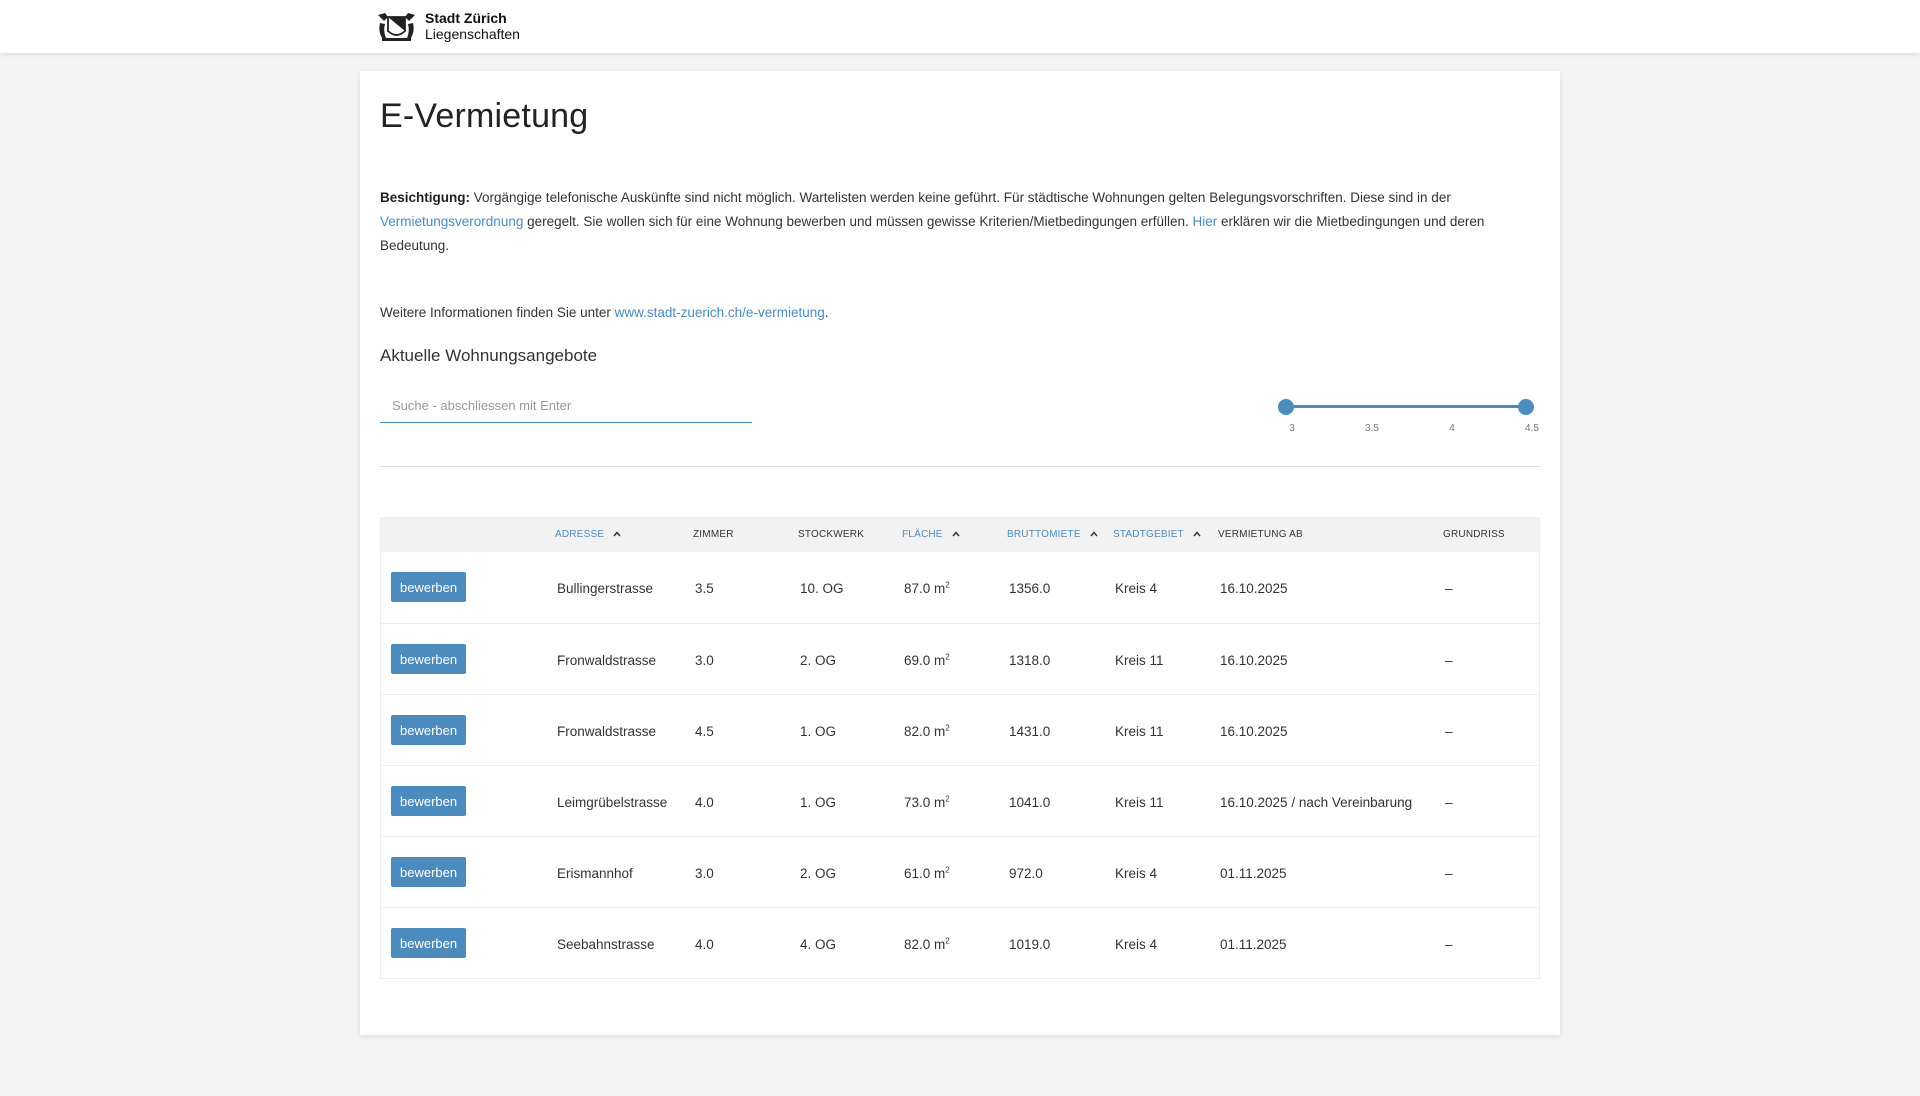 The width and height of the screenshot is (1920, 1096). What do you see at coordinates (612, 802) in the screenshot?
I see `cell-adresse: Leimgrübelstrasse` at bounding box center [612, 802].